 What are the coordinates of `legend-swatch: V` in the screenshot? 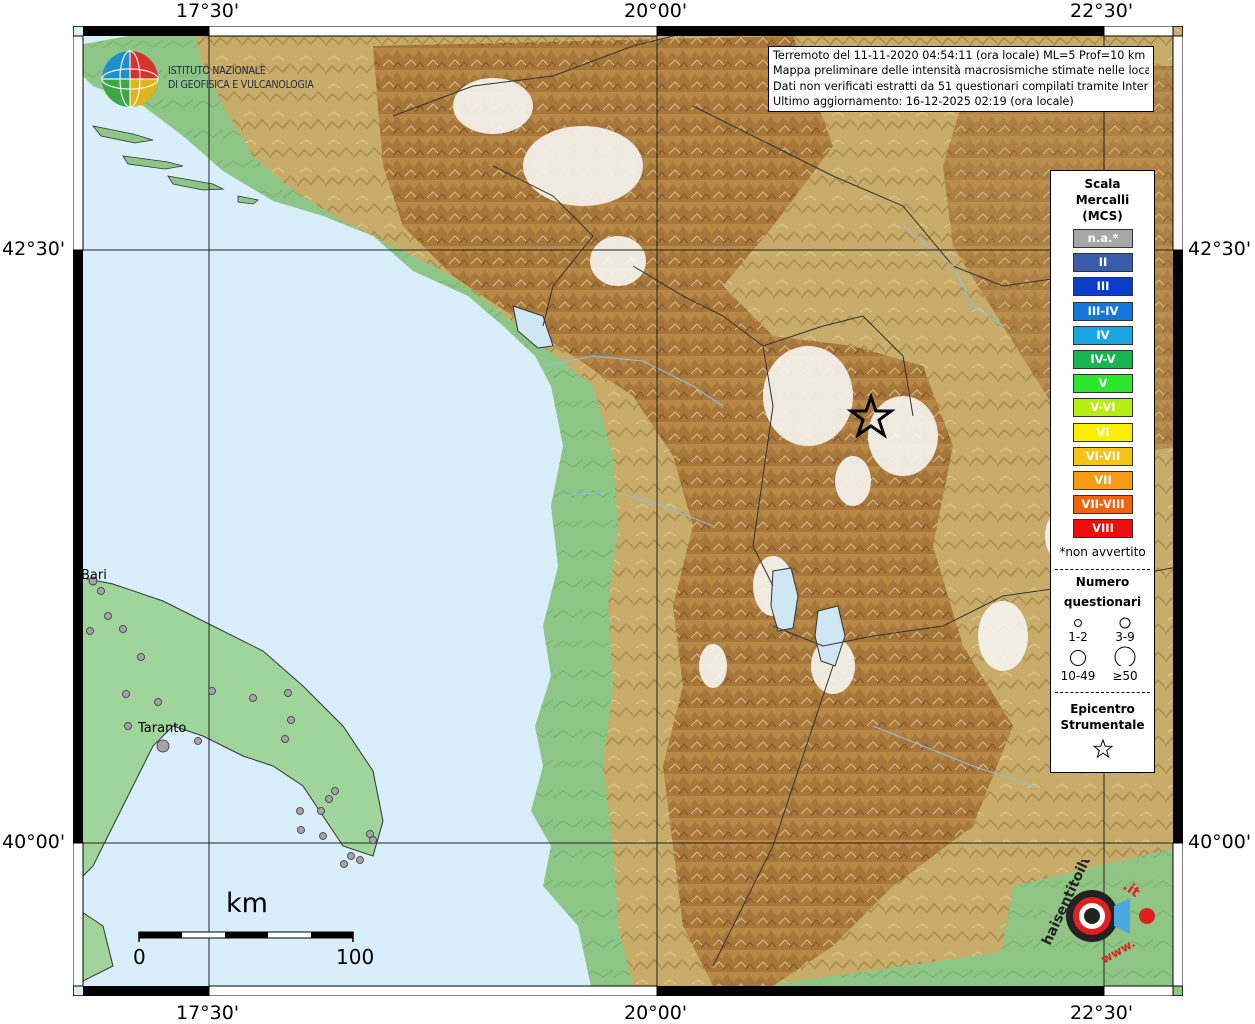 It's located at (1103, 384).